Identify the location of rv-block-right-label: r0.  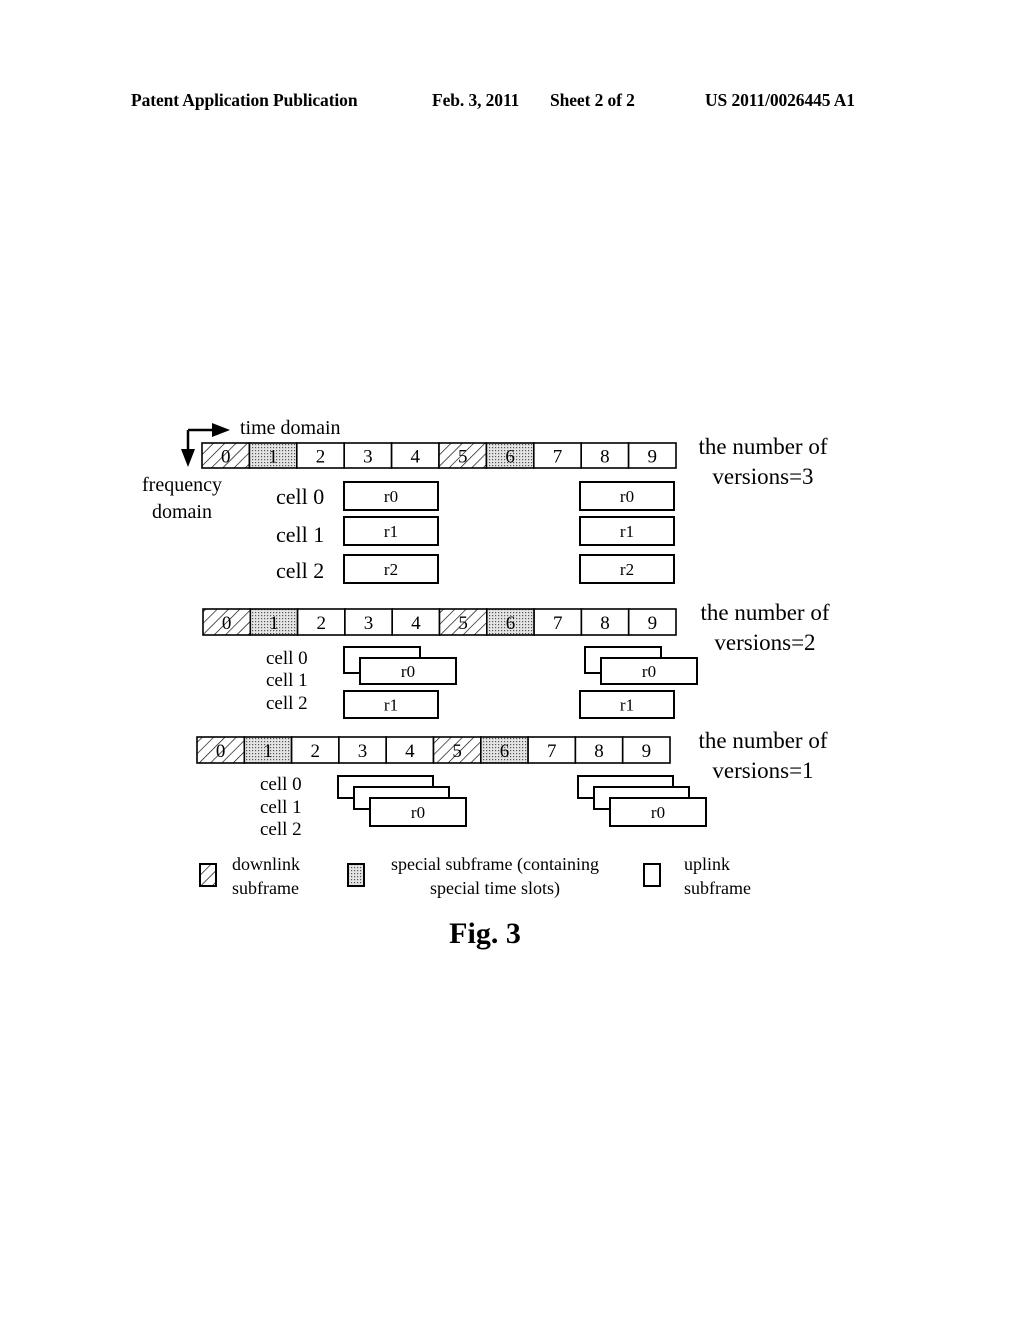
(627, 496).